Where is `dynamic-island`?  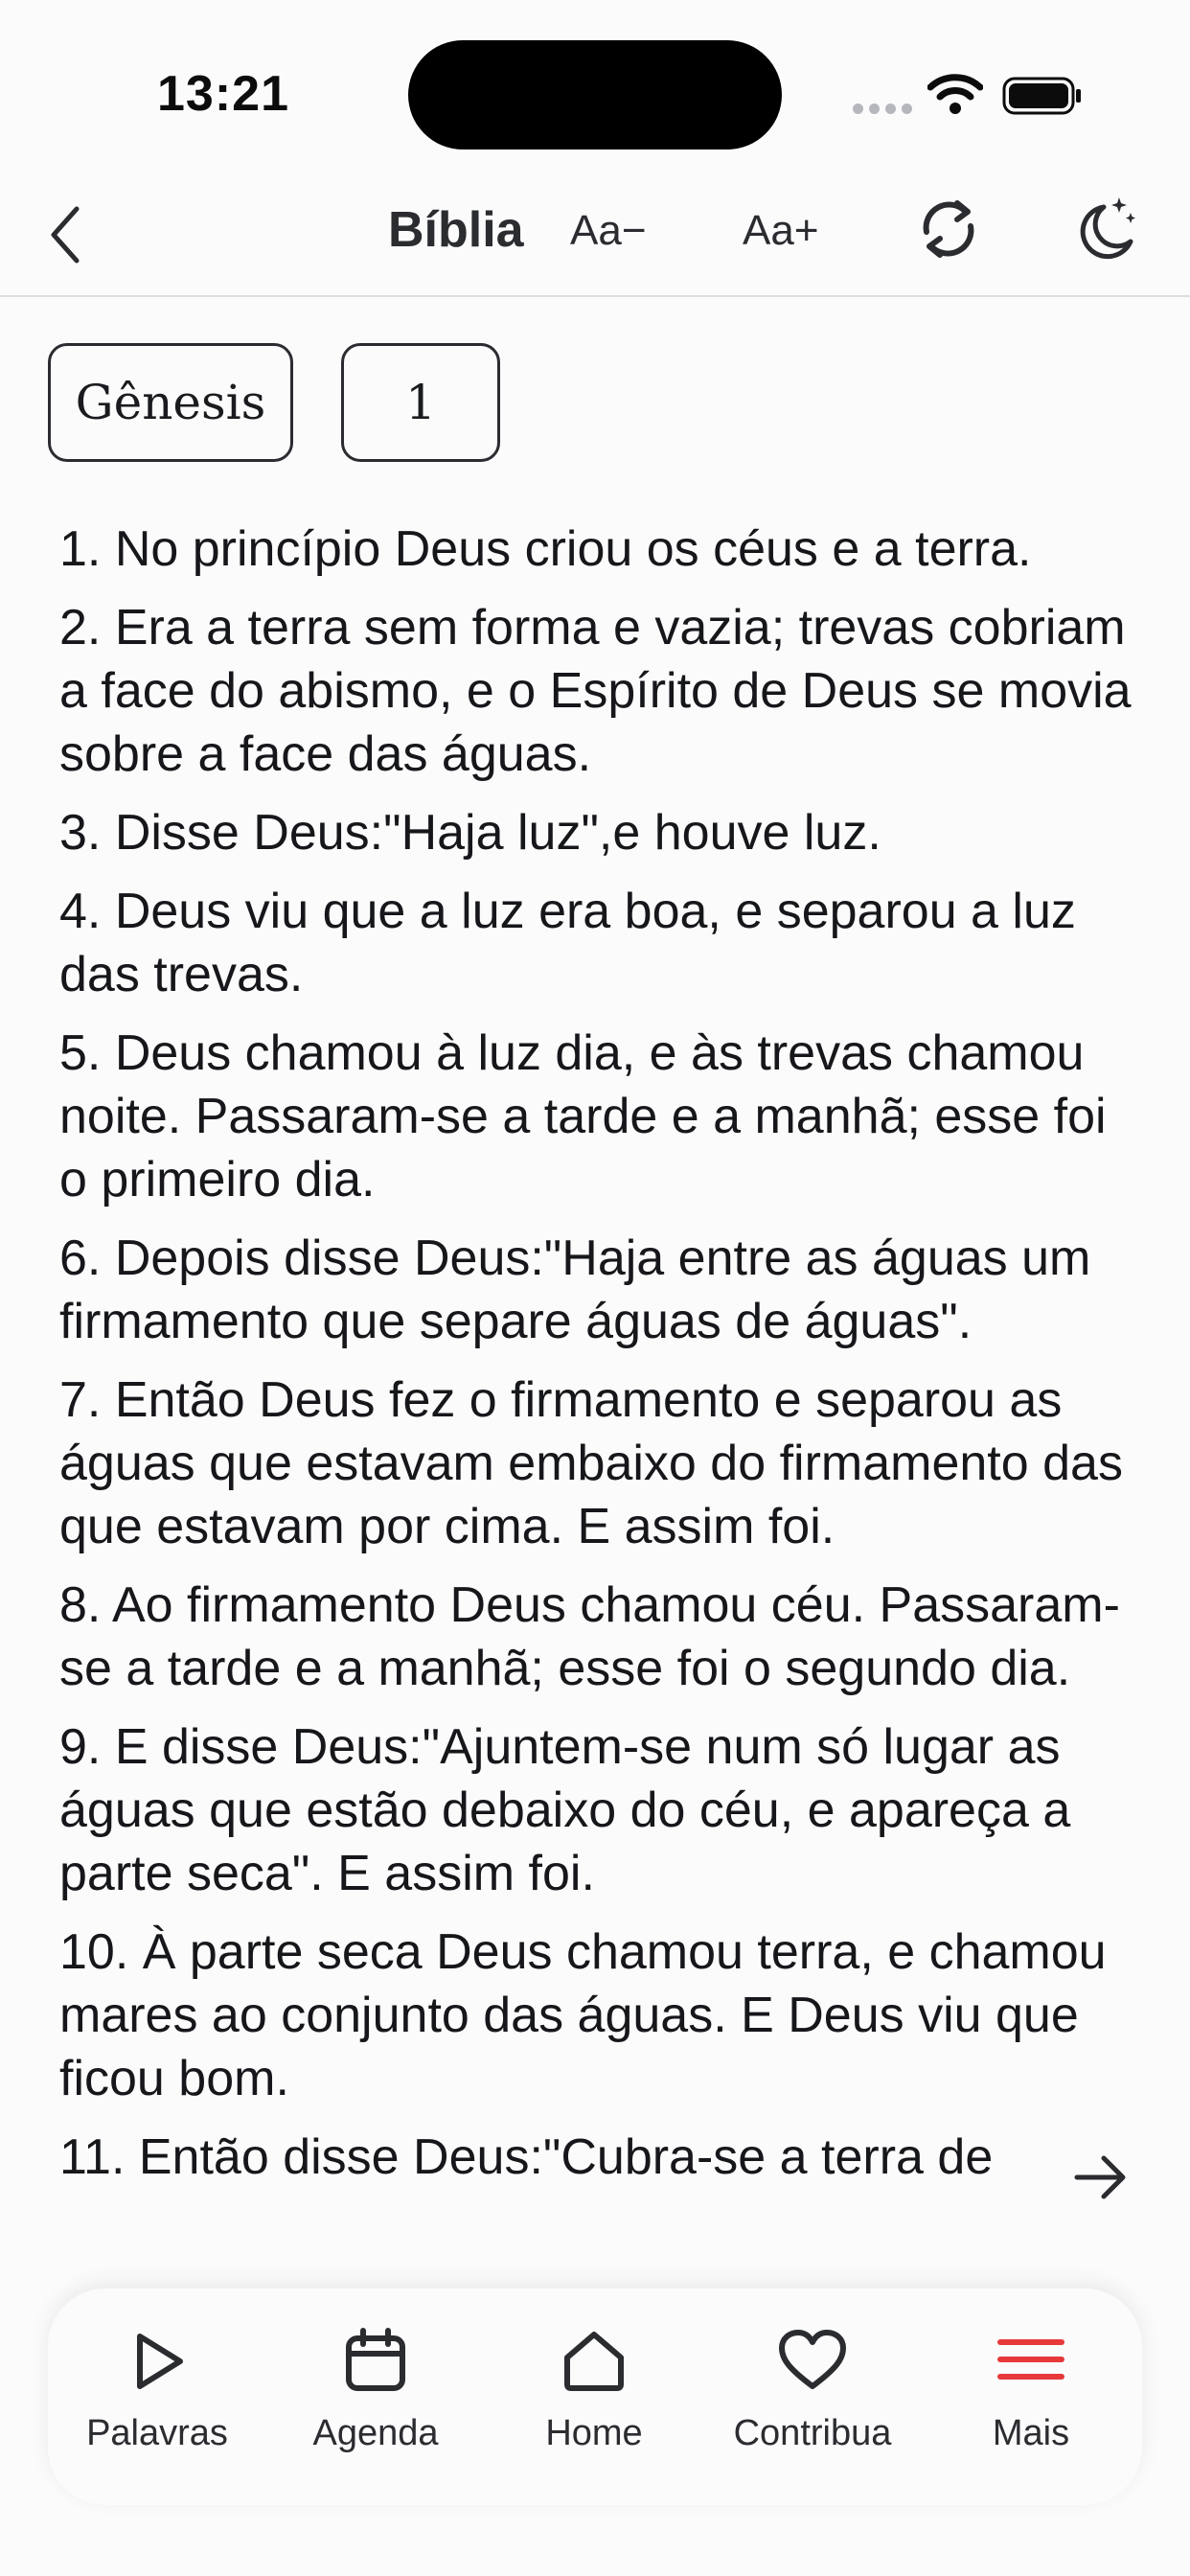
dynamic-island is located at coordinates (595, 95).